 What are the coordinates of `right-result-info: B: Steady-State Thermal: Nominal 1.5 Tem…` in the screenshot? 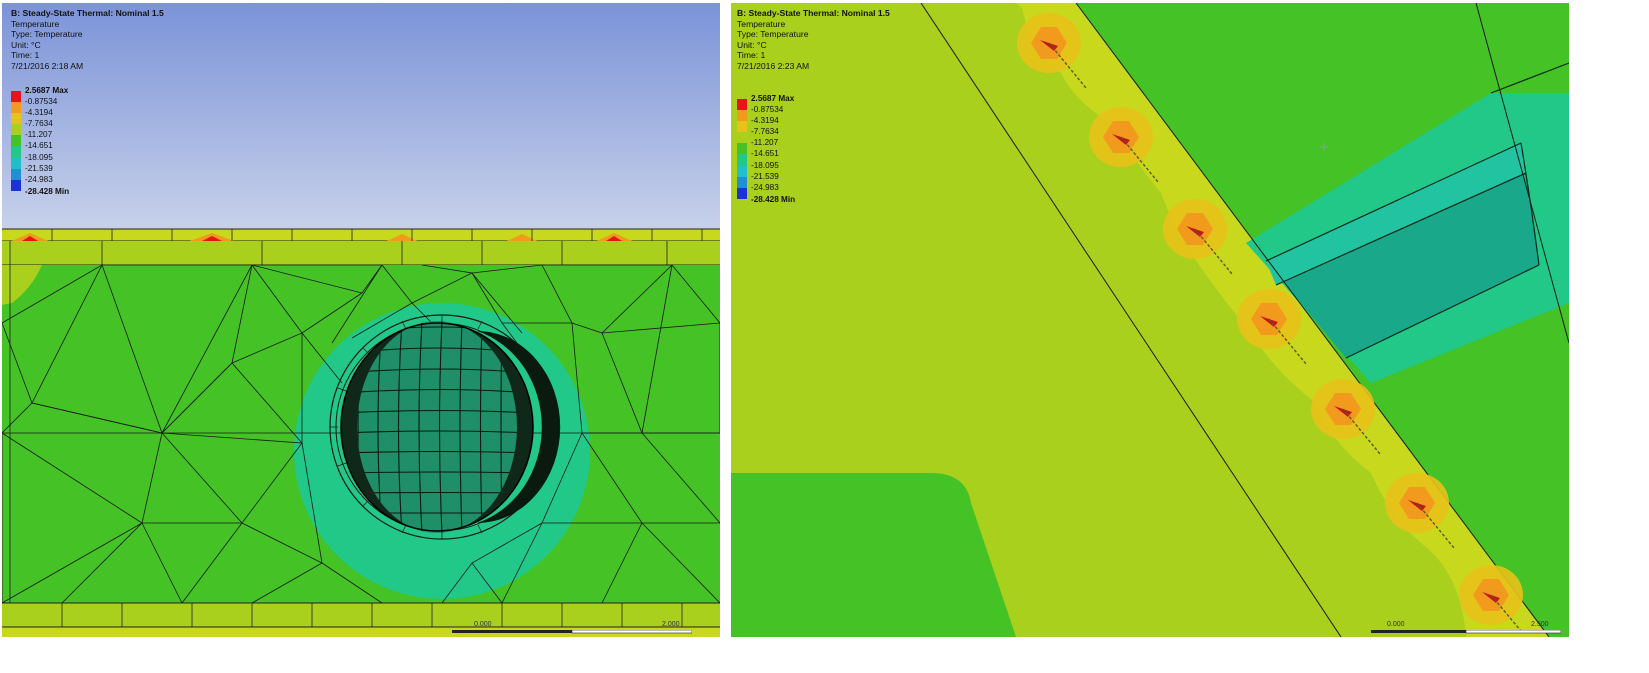 It's located at (813, 40).